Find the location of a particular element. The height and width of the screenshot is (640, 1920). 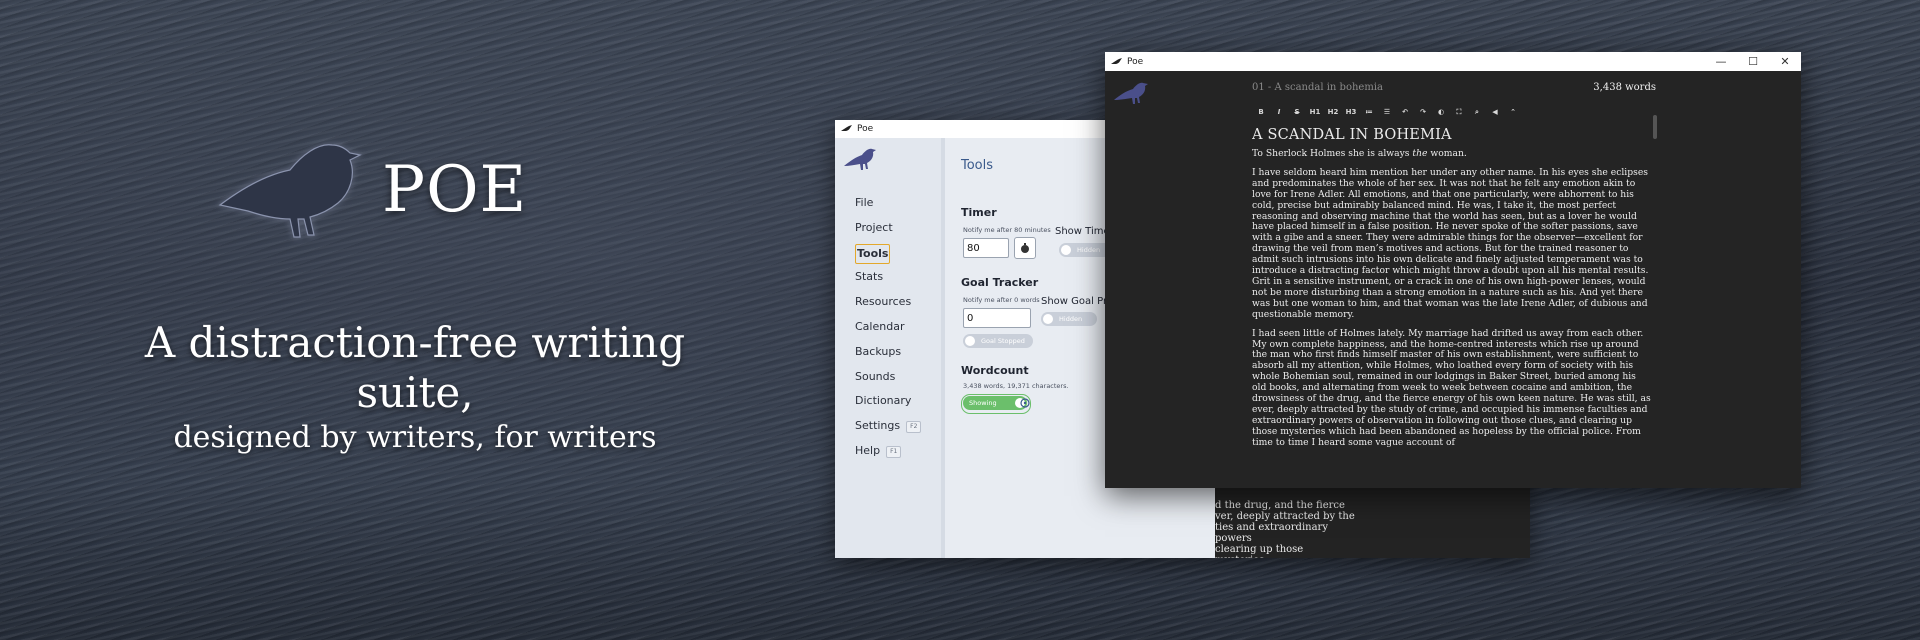

sidebar-item-dictionary: Dictionary is located at coordinates (888, 404).